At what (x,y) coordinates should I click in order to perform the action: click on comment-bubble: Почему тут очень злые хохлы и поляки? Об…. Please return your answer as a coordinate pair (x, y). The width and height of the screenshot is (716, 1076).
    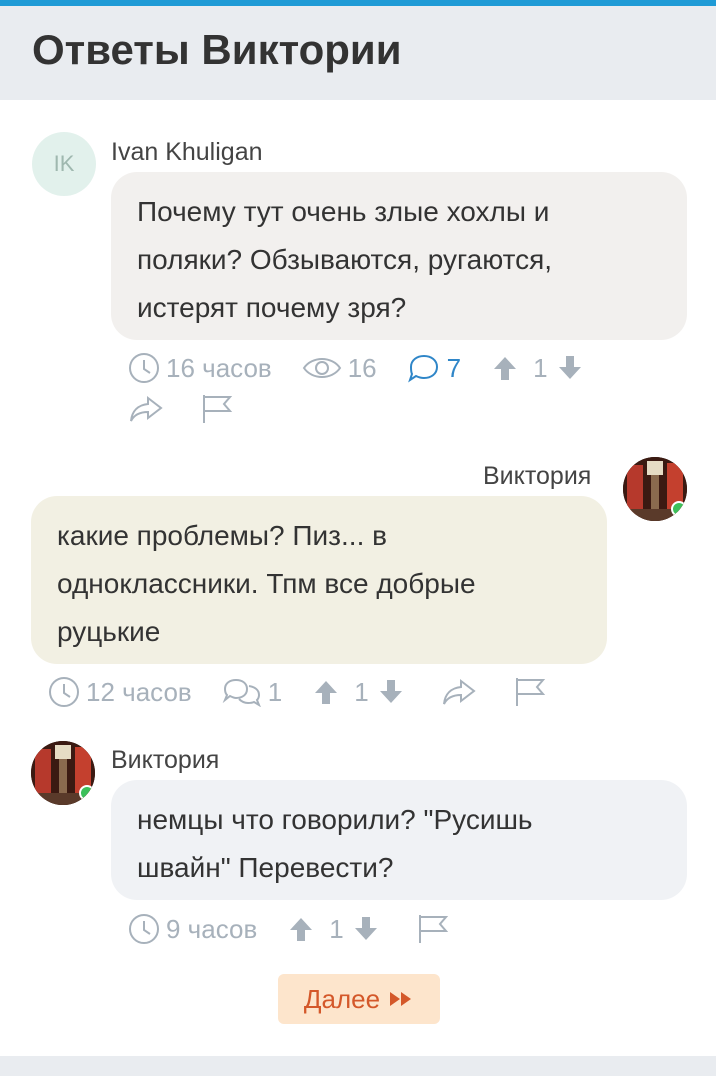
    Looking at the image, I should click on (399, 256).